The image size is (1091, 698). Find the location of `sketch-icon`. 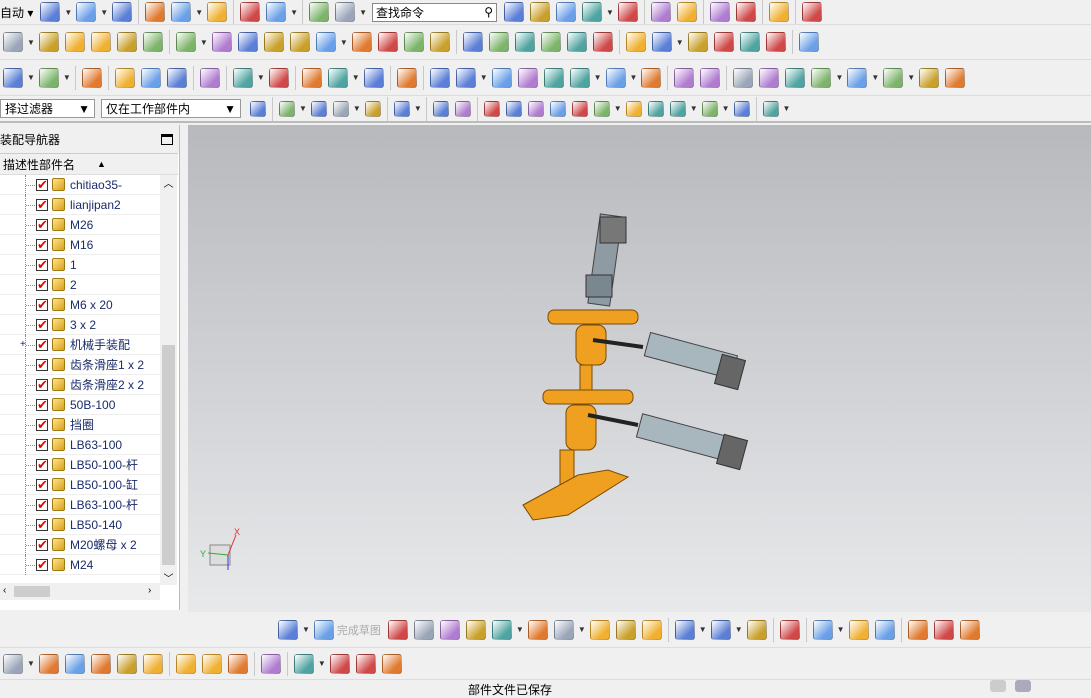

sketch-icon is located at coordinates (288, 629).